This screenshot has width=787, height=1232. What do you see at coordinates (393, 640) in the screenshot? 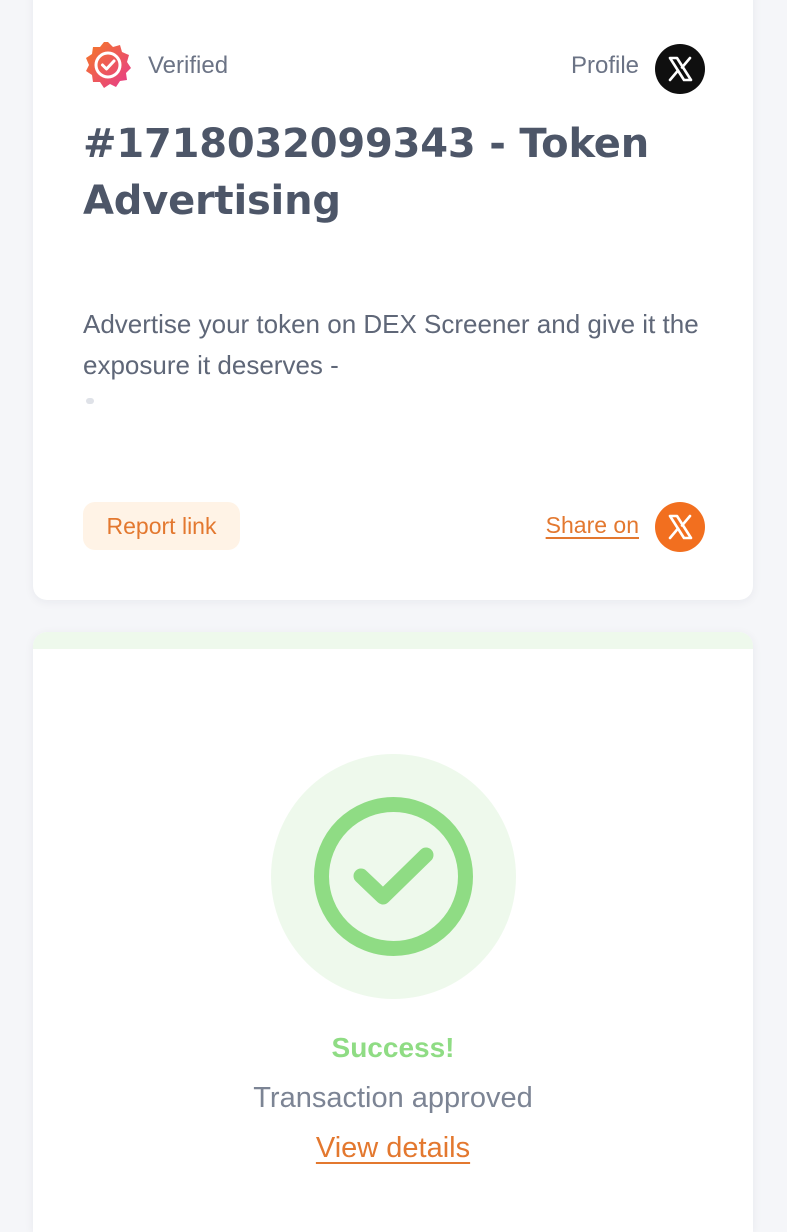
I see `status-header-strip` at bounding box center [393, 640].